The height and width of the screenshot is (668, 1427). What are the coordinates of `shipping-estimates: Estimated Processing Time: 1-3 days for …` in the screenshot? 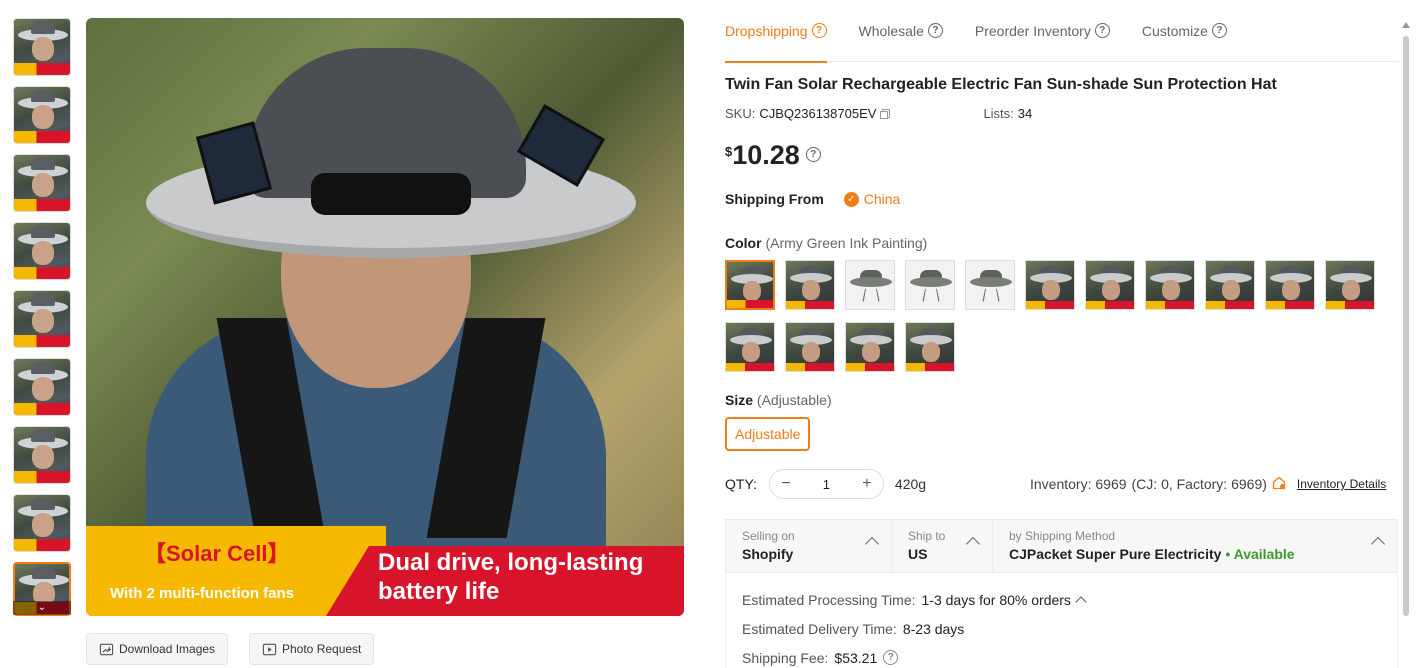 It's located at (1061, 620).